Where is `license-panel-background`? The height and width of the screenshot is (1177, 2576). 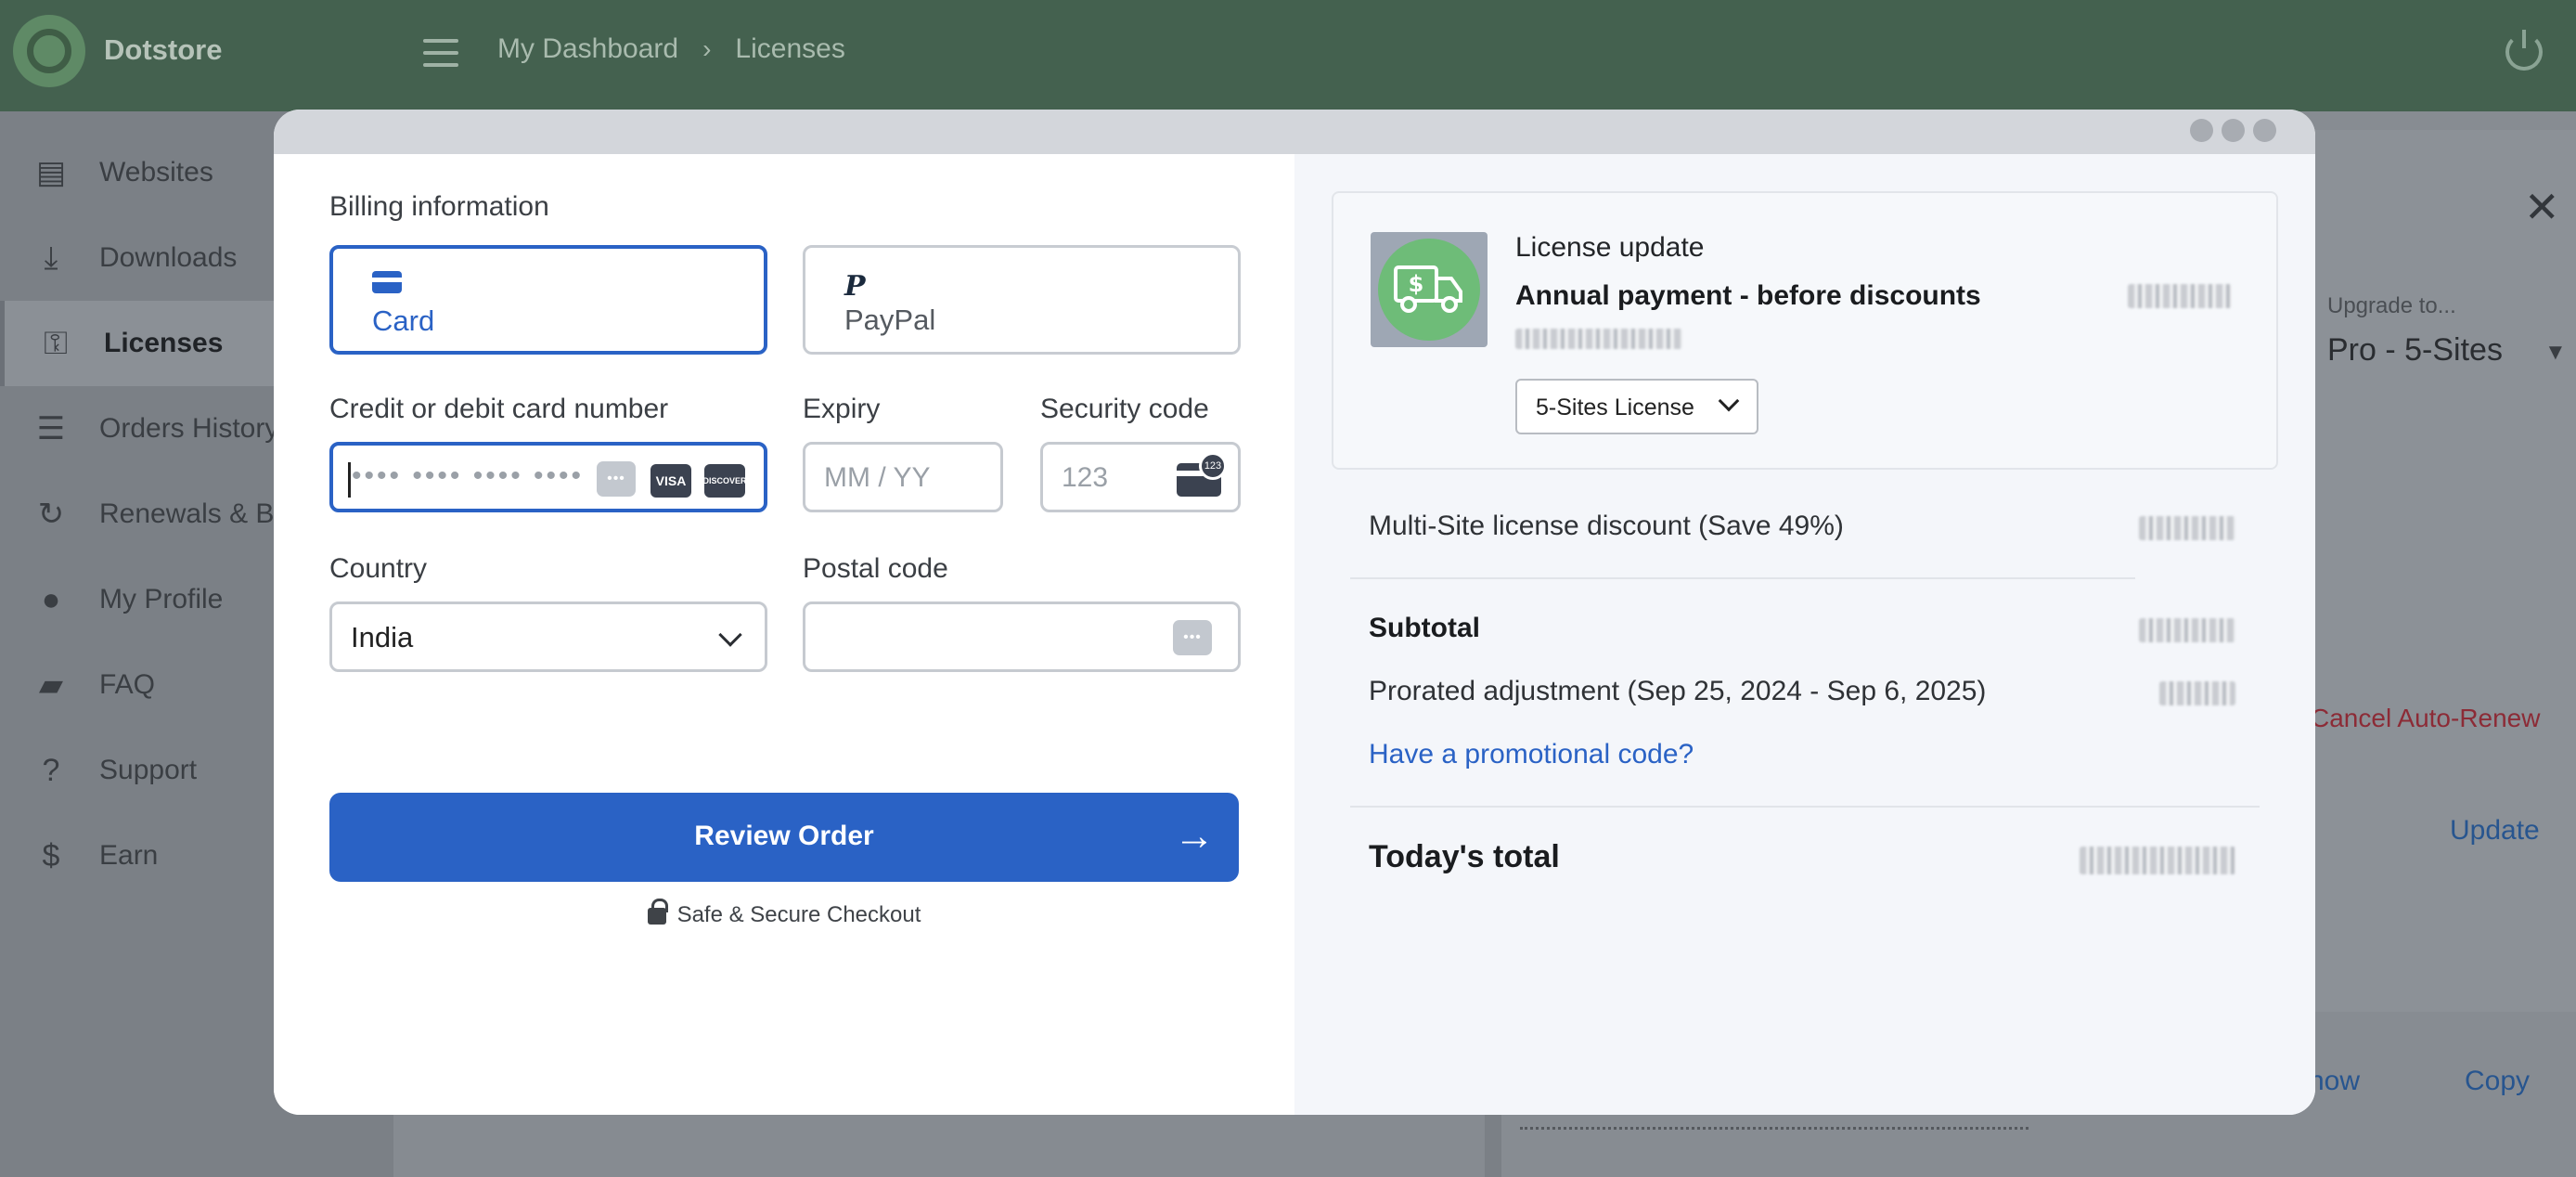 license-panel-background is located at coordinates (939, 1141).